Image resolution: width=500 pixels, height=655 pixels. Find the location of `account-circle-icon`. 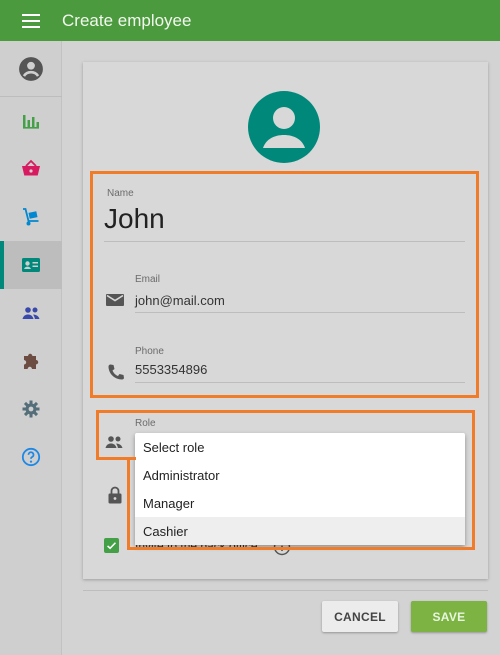

account-circle-icon is located at coordinates (31, 68).